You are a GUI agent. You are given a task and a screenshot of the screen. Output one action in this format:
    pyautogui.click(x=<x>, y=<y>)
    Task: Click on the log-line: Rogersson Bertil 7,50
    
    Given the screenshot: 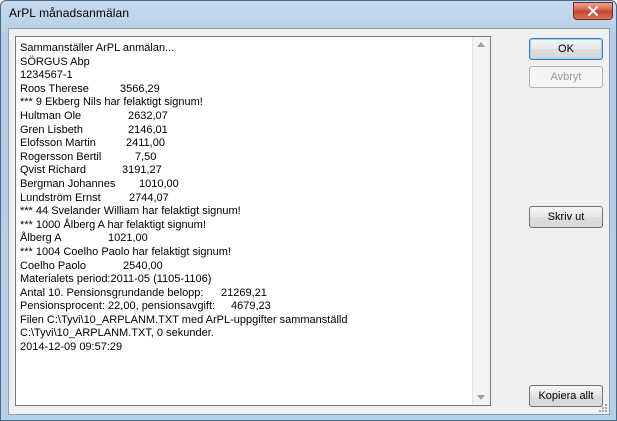 What is the action you would take?
    pyautogui.click(x=245, y=158)
    